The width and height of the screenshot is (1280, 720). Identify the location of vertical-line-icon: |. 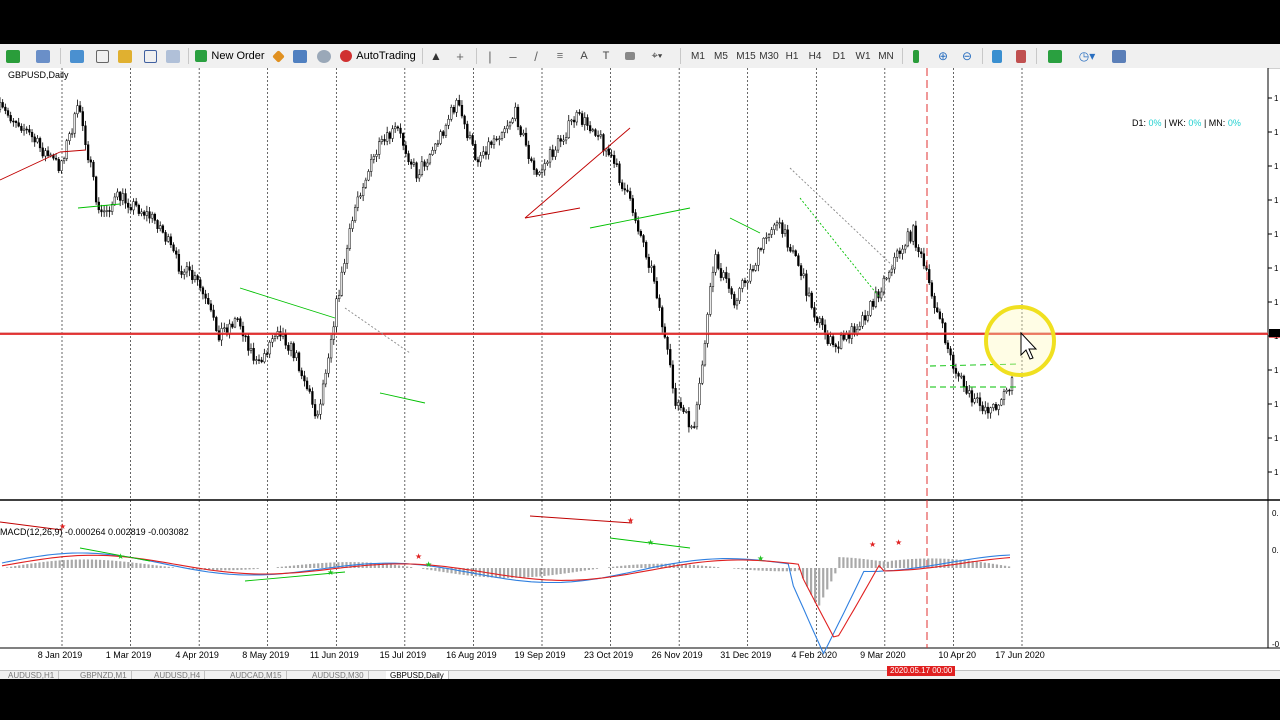
(490, 56).